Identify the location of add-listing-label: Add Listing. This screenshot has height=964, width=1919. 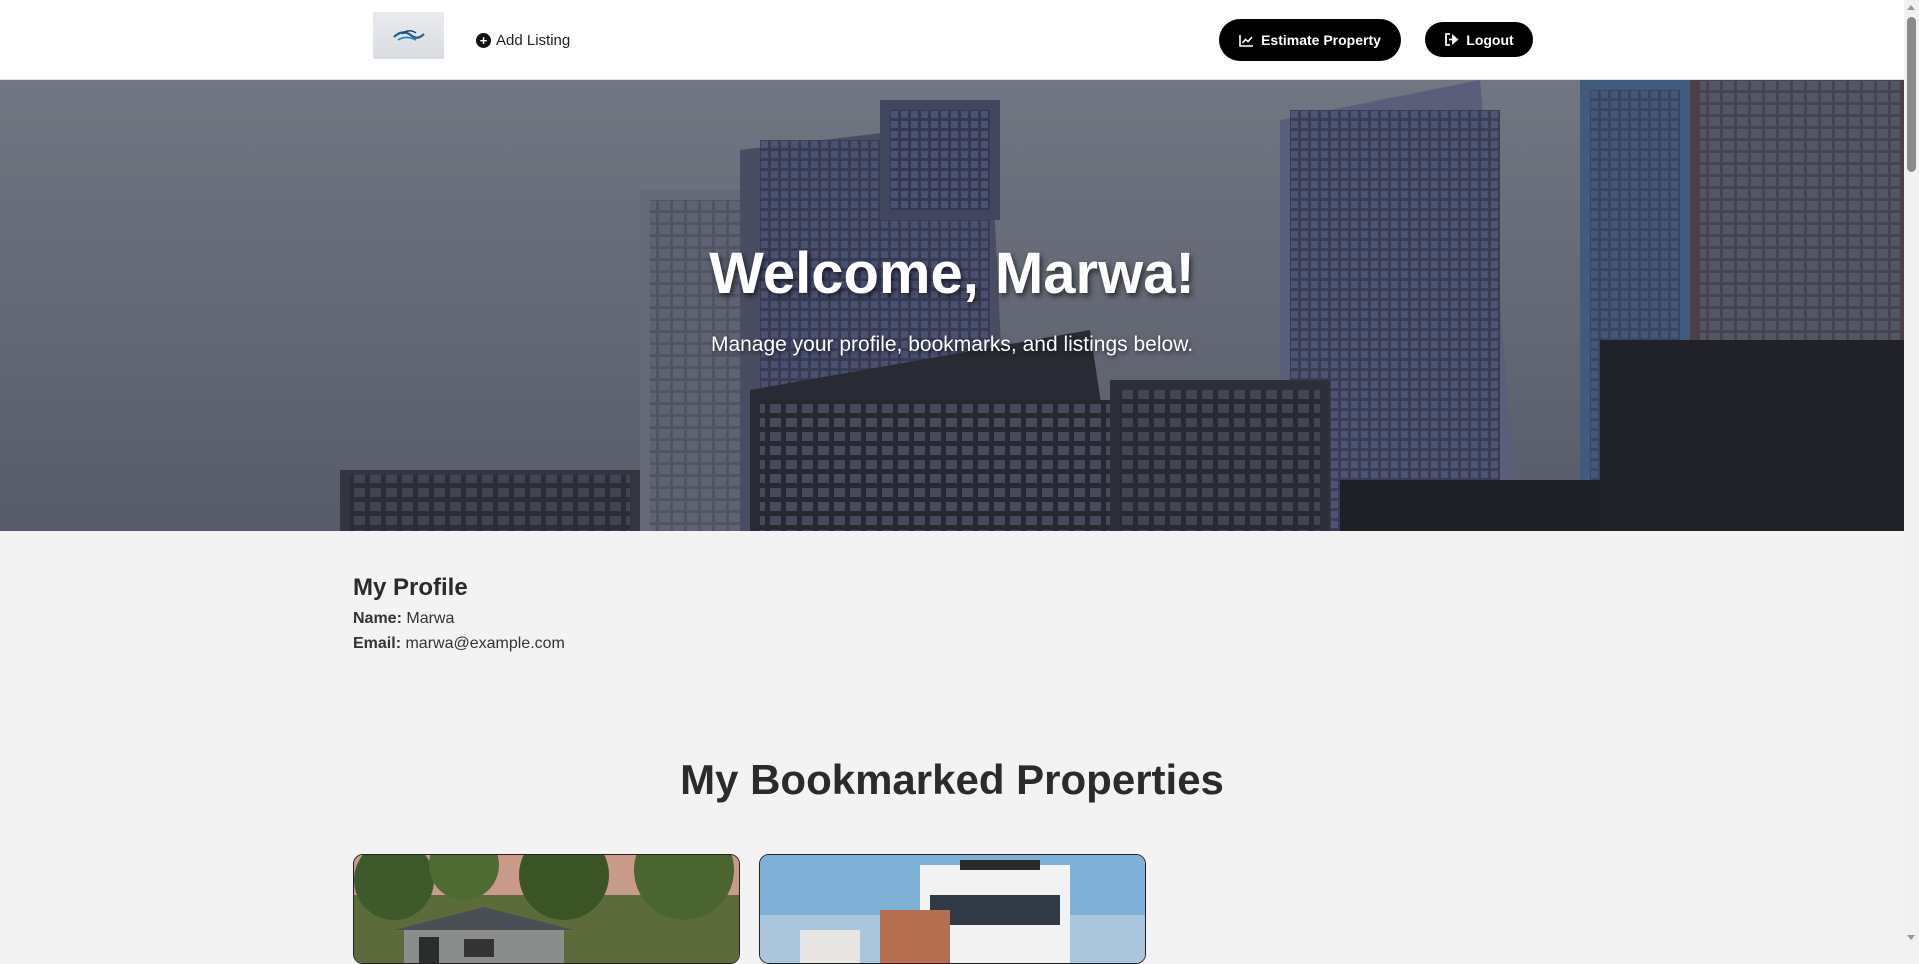
(533, 40).